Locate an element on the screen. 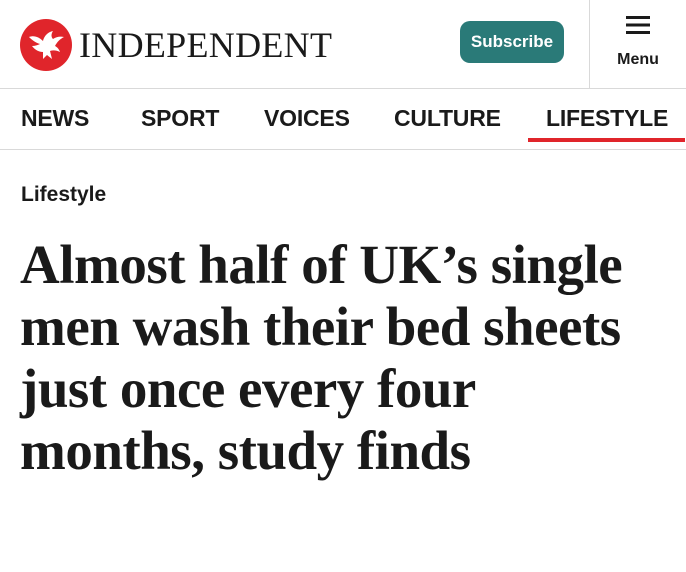  section-nav: NEWS SPORT VOICES CULTURE LIFESTYLE is located at coordinates (343, 119).